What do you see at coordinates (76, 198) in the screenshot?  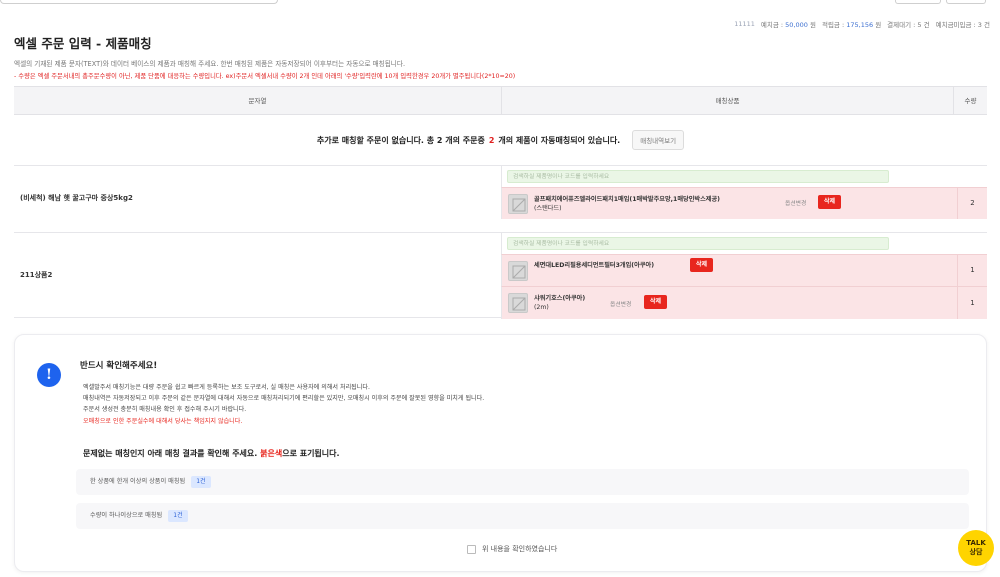 I see `order-text: (비세척) 해남 햇 꿀고구마 중상5kg2` at bounding box center [76, 198].